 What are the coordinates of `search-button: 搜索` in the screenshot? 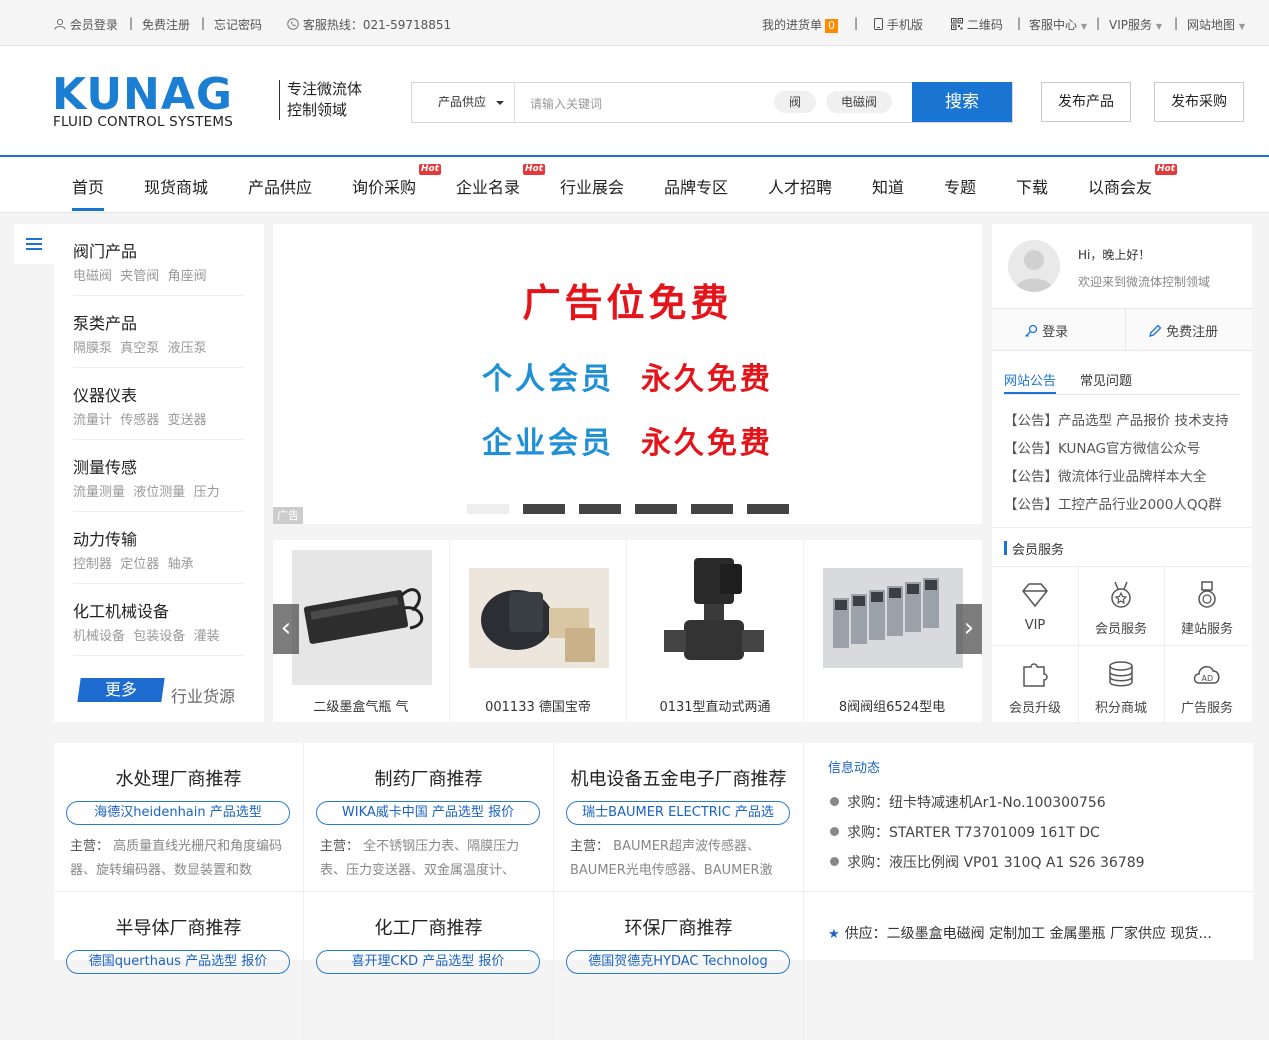 It's located at (962, 102).